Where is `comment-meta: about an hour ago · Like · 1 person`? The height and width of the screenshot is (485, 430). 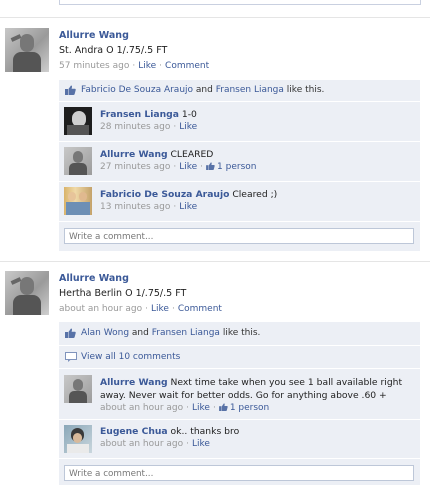
comment-meta: about an hour ago · Like · 1 person is located at coordinates (185, 408).